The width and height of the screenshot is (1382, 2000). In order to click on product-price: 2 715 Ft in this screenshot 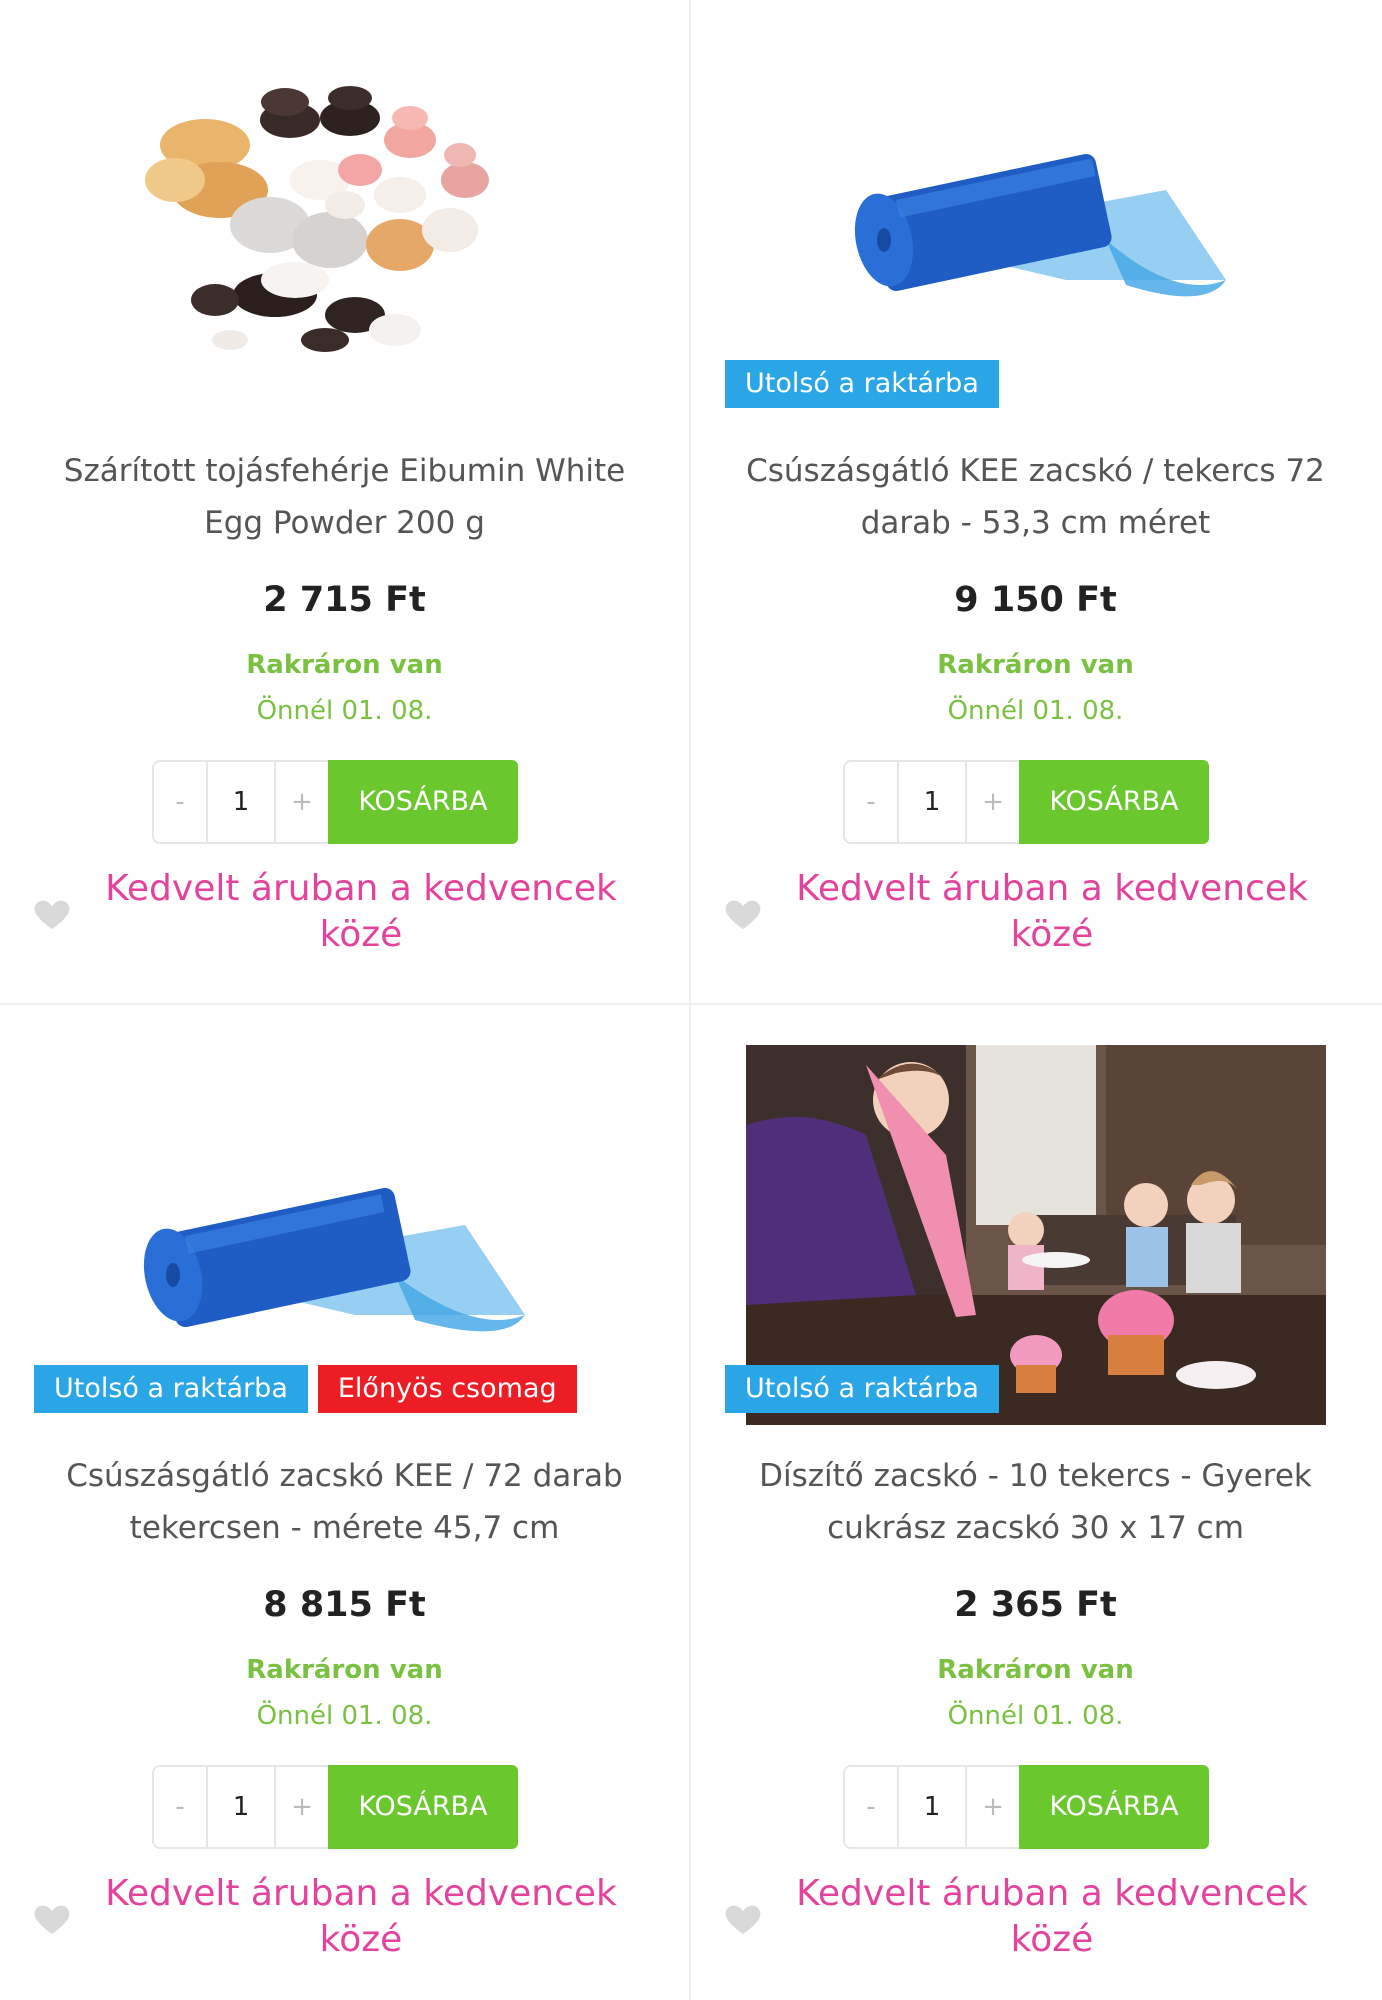, I will do `click(344, 600)`.